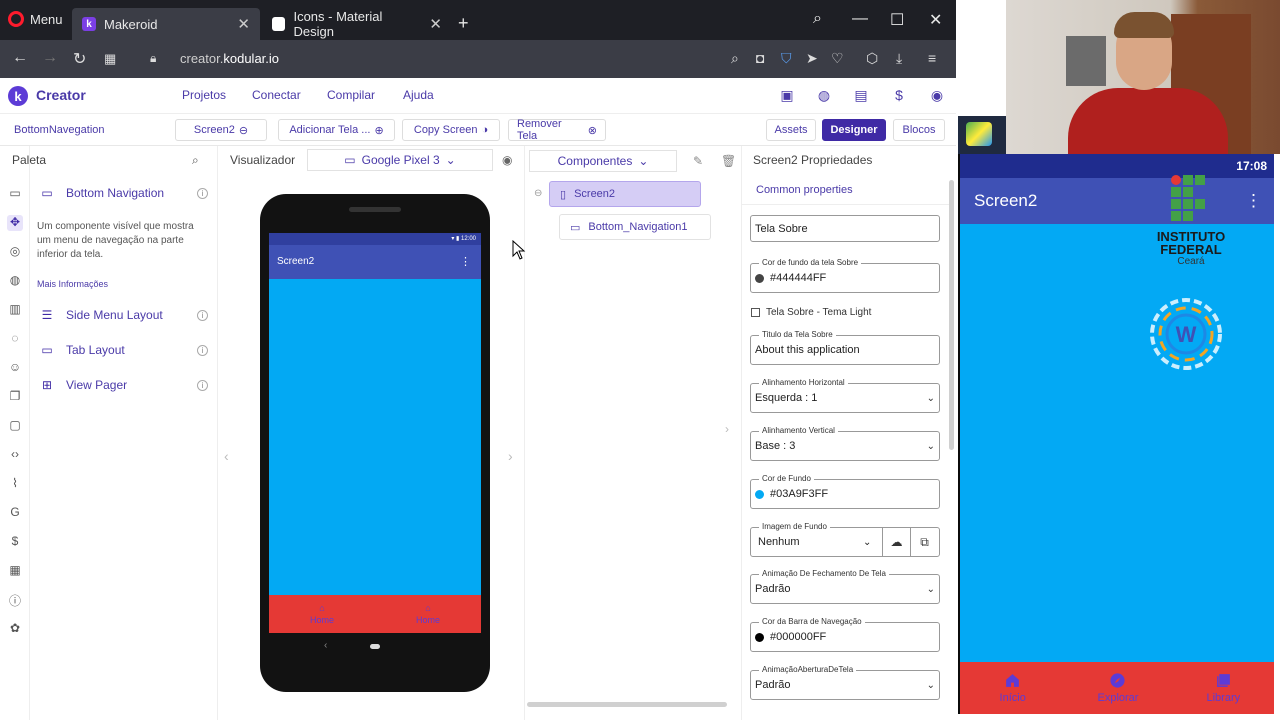 This screenshot has height=720, width=1280. Describe the element at coordinates (123, 385) in the screenshot. I see `palette-item-view-pager: ⊞ View Pager i` at that location.